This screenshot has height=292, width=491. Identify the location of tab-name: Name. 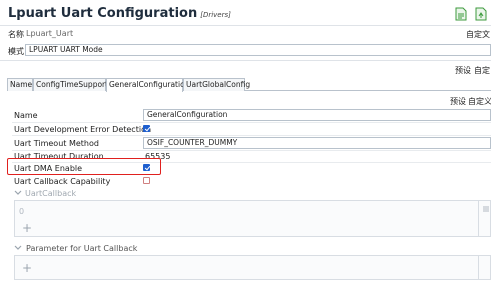
(20, 84).